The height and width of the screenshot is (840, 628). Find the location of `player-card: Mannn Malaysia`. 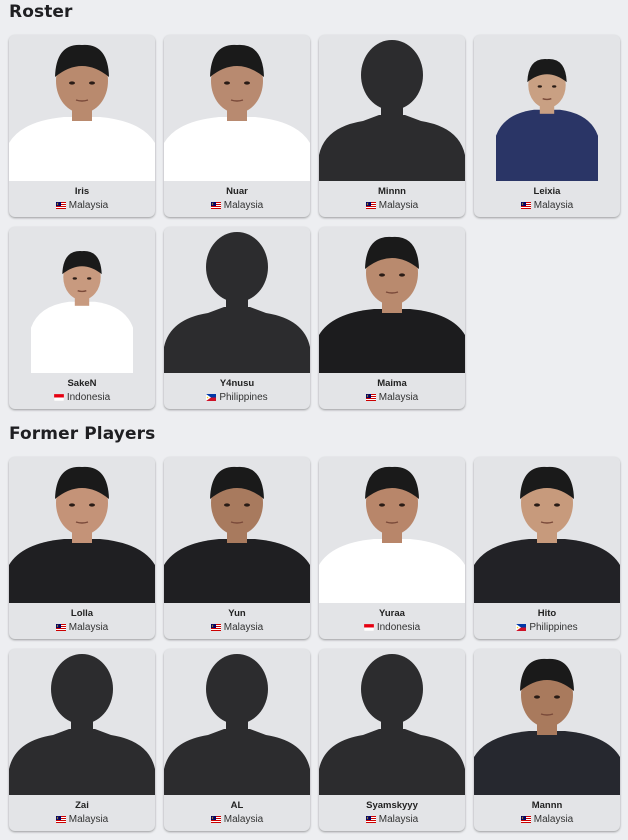

player-card: Mannn Malaysia is located at coordinates (547, 740).